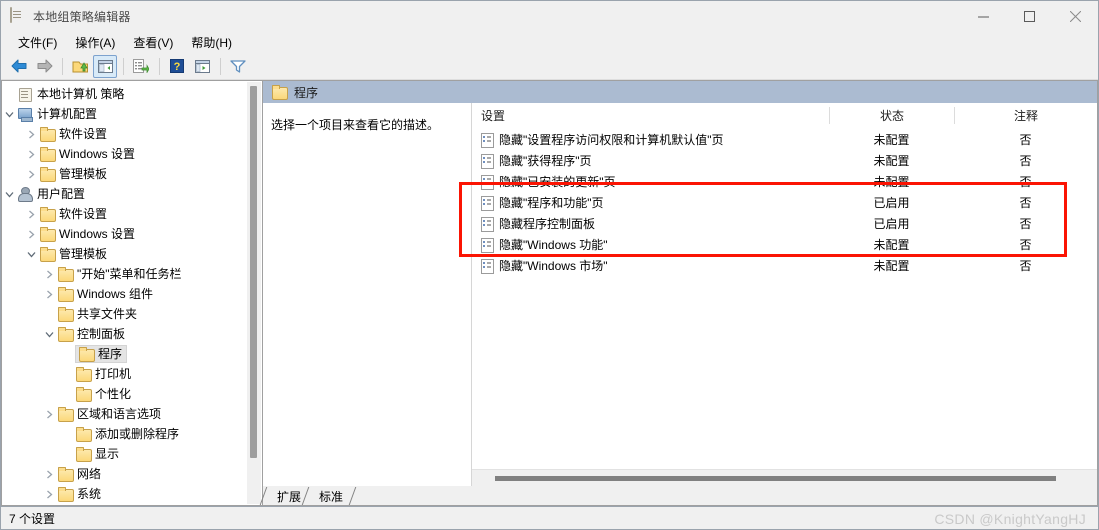 The height and width of the screenshot is (530, 1099). I want to click on tree-item-windows-settings-uc: Windows 设置, so click(132, 234).